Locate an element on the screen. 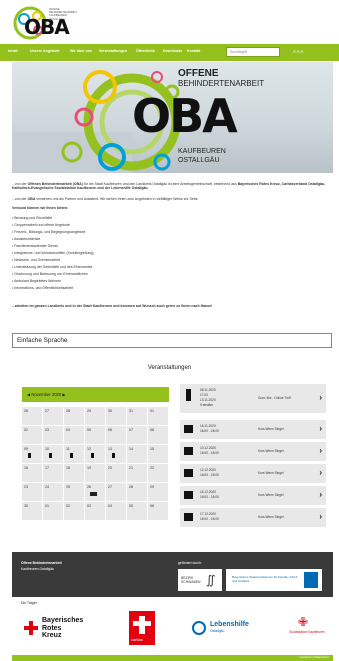  event-note: 9 abstâm is located at coordinates (207, 405).